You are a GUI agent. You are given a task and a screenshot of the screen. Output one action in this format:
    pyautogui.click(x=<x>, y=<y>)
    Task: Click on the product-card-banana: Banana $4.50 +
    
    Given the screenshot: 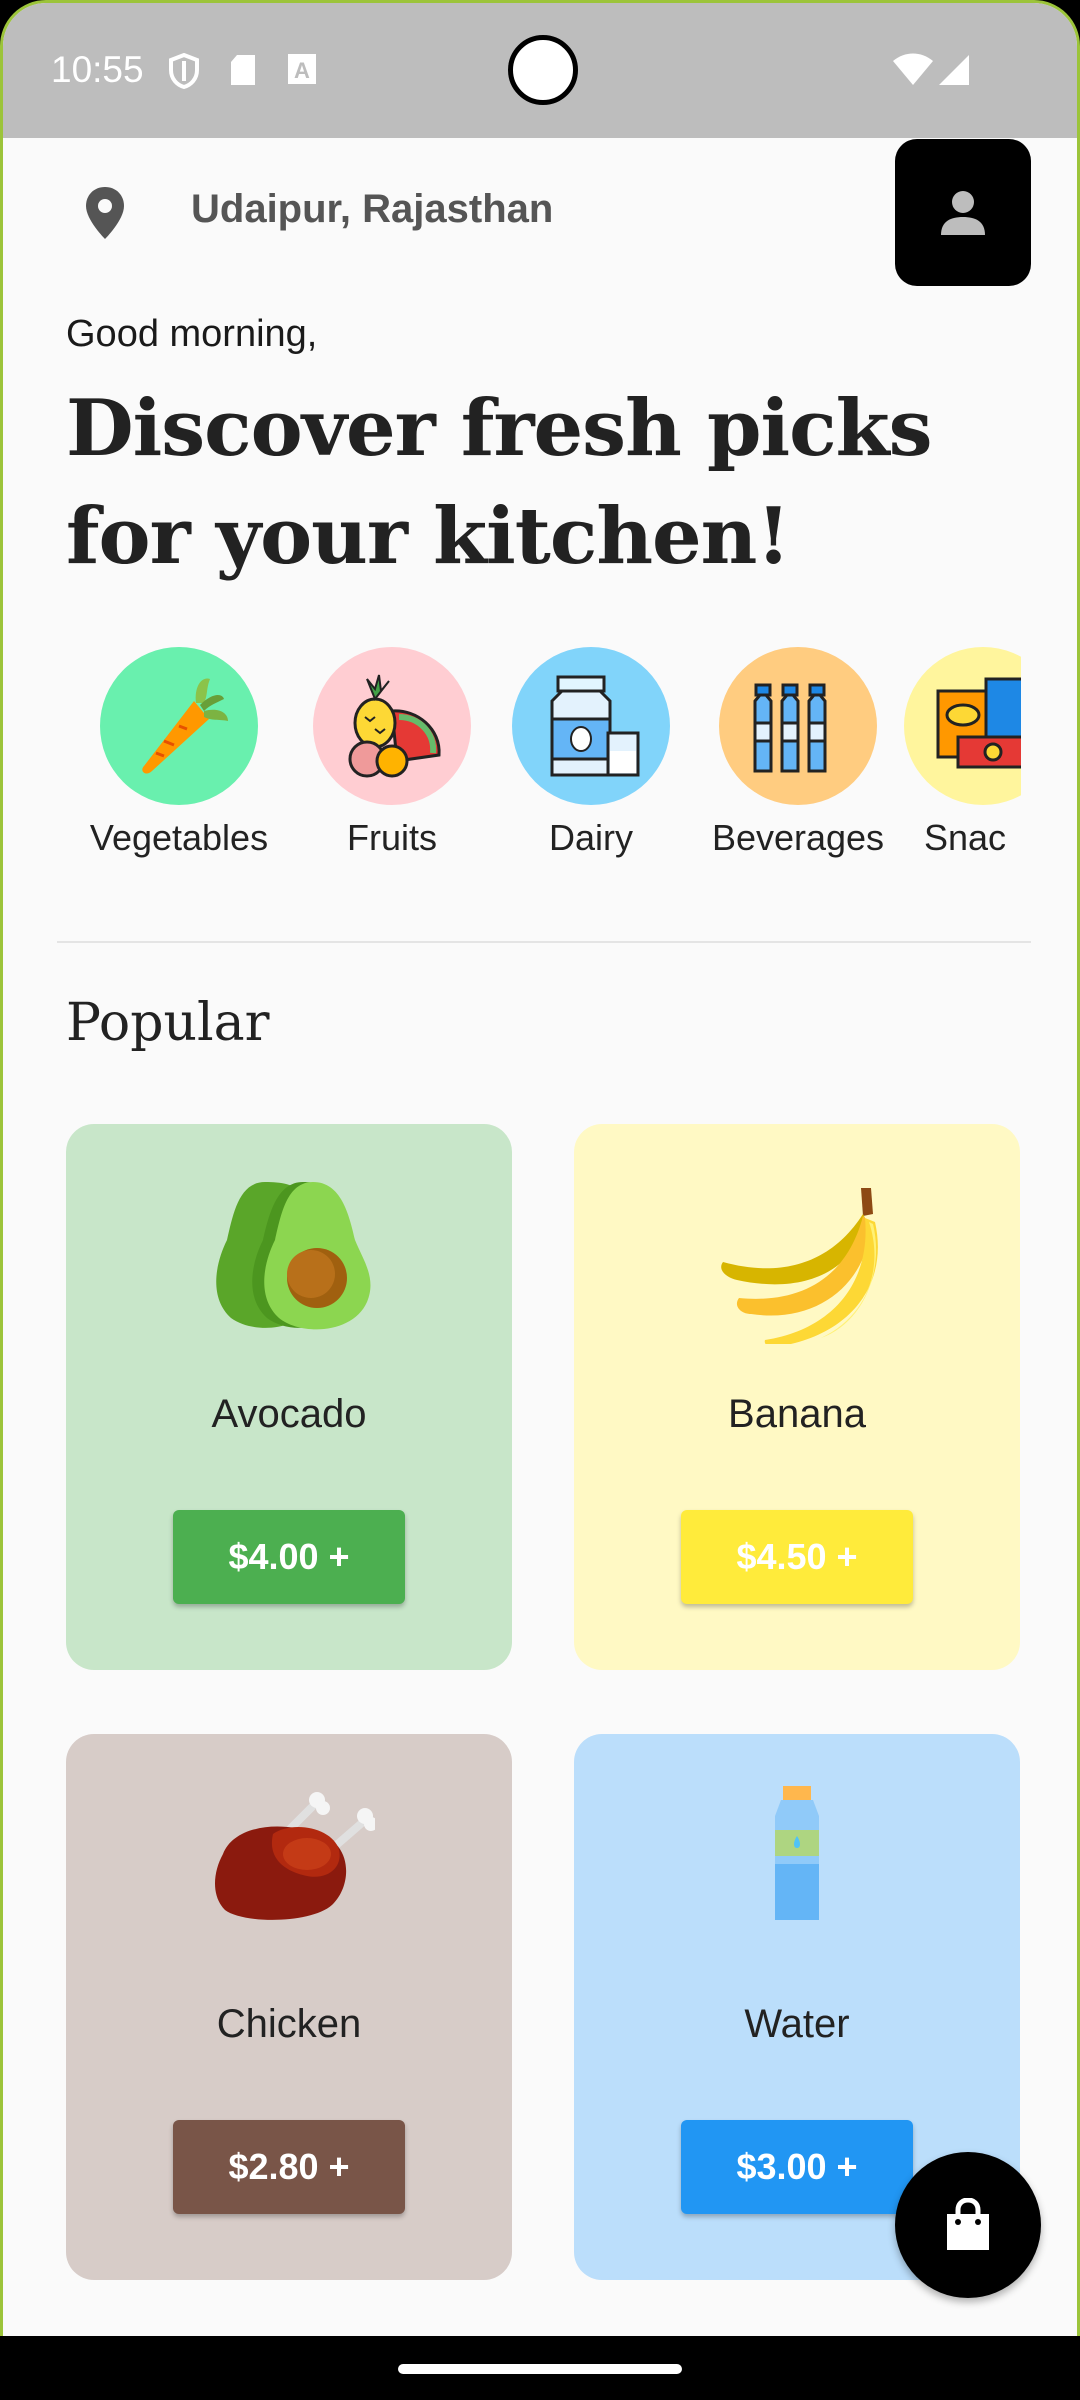 What is the action you would take?
    pyautogui.click(x=797, y=1397)
    